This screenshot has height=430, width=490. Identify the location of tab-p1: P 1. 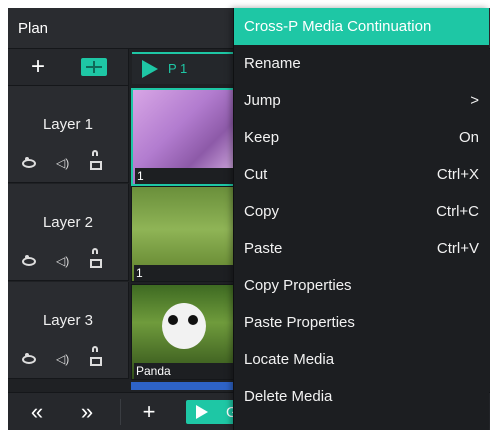
(186, 68).